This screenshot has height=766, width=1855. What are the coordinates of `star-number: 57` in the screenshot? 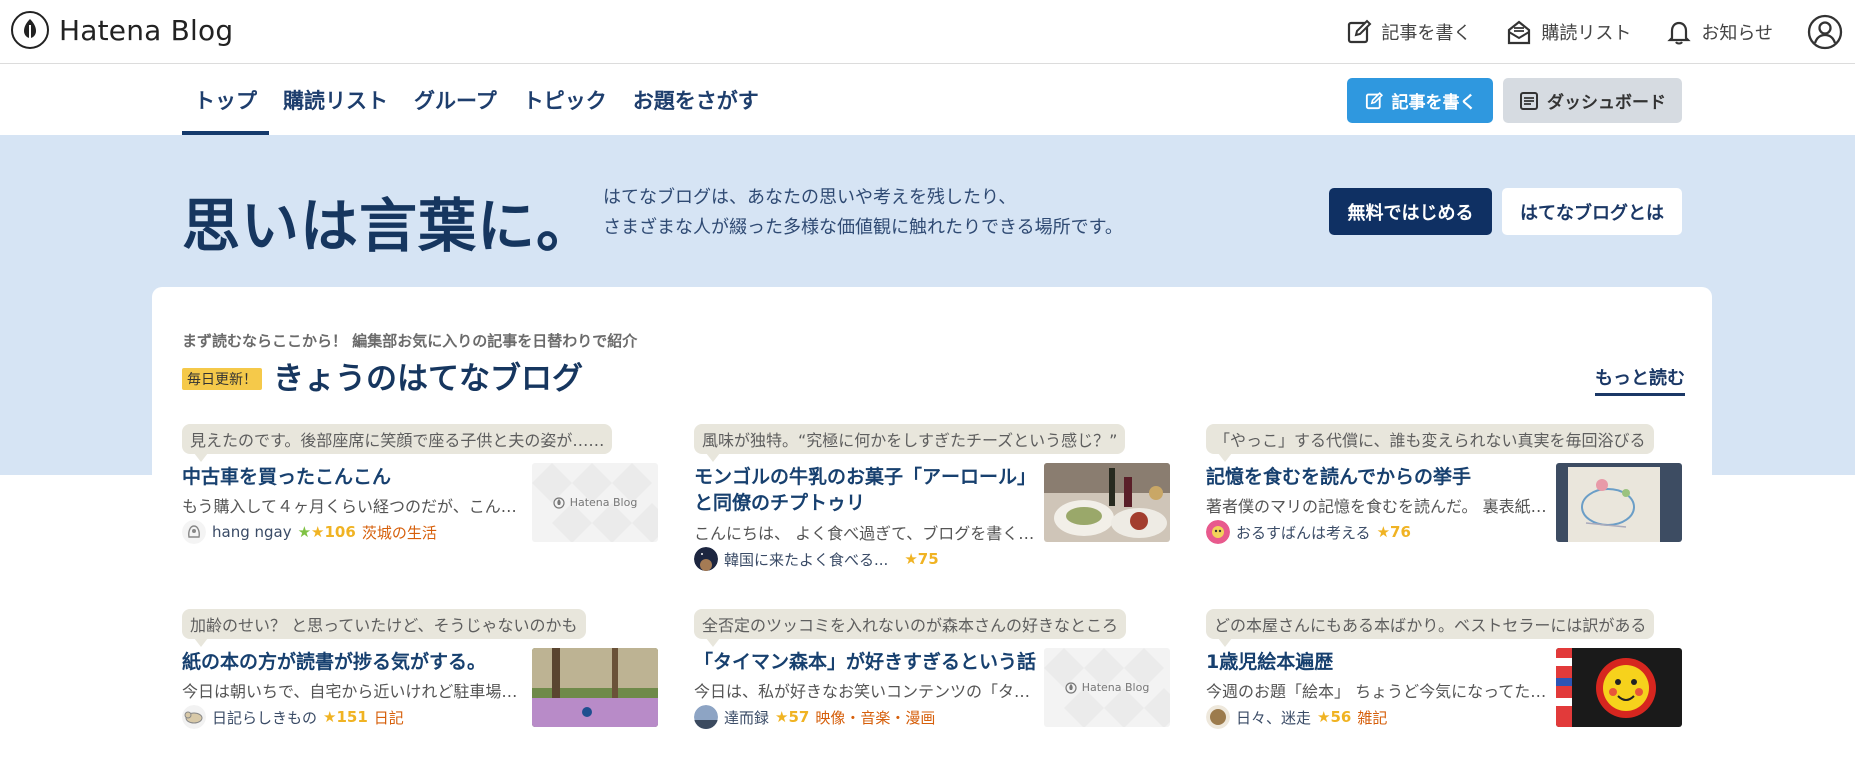 It's located at (799, 717).